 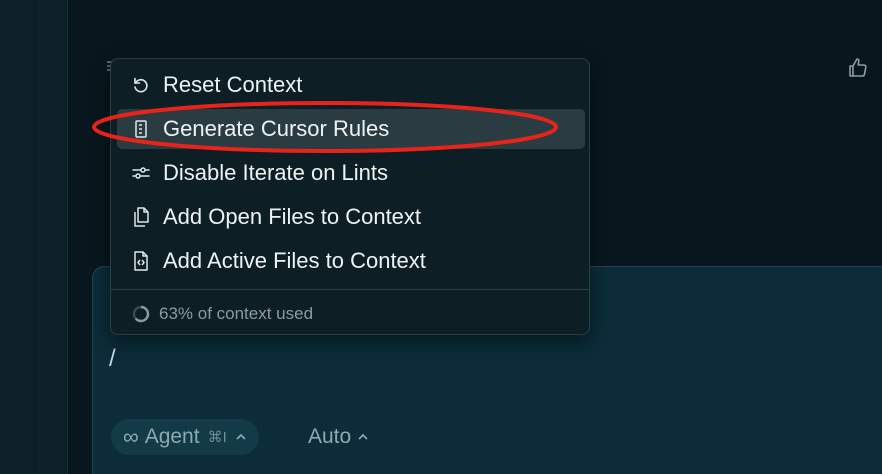 I want to click on context-usage-text: 63% of context used, so click(x=236, y=313).